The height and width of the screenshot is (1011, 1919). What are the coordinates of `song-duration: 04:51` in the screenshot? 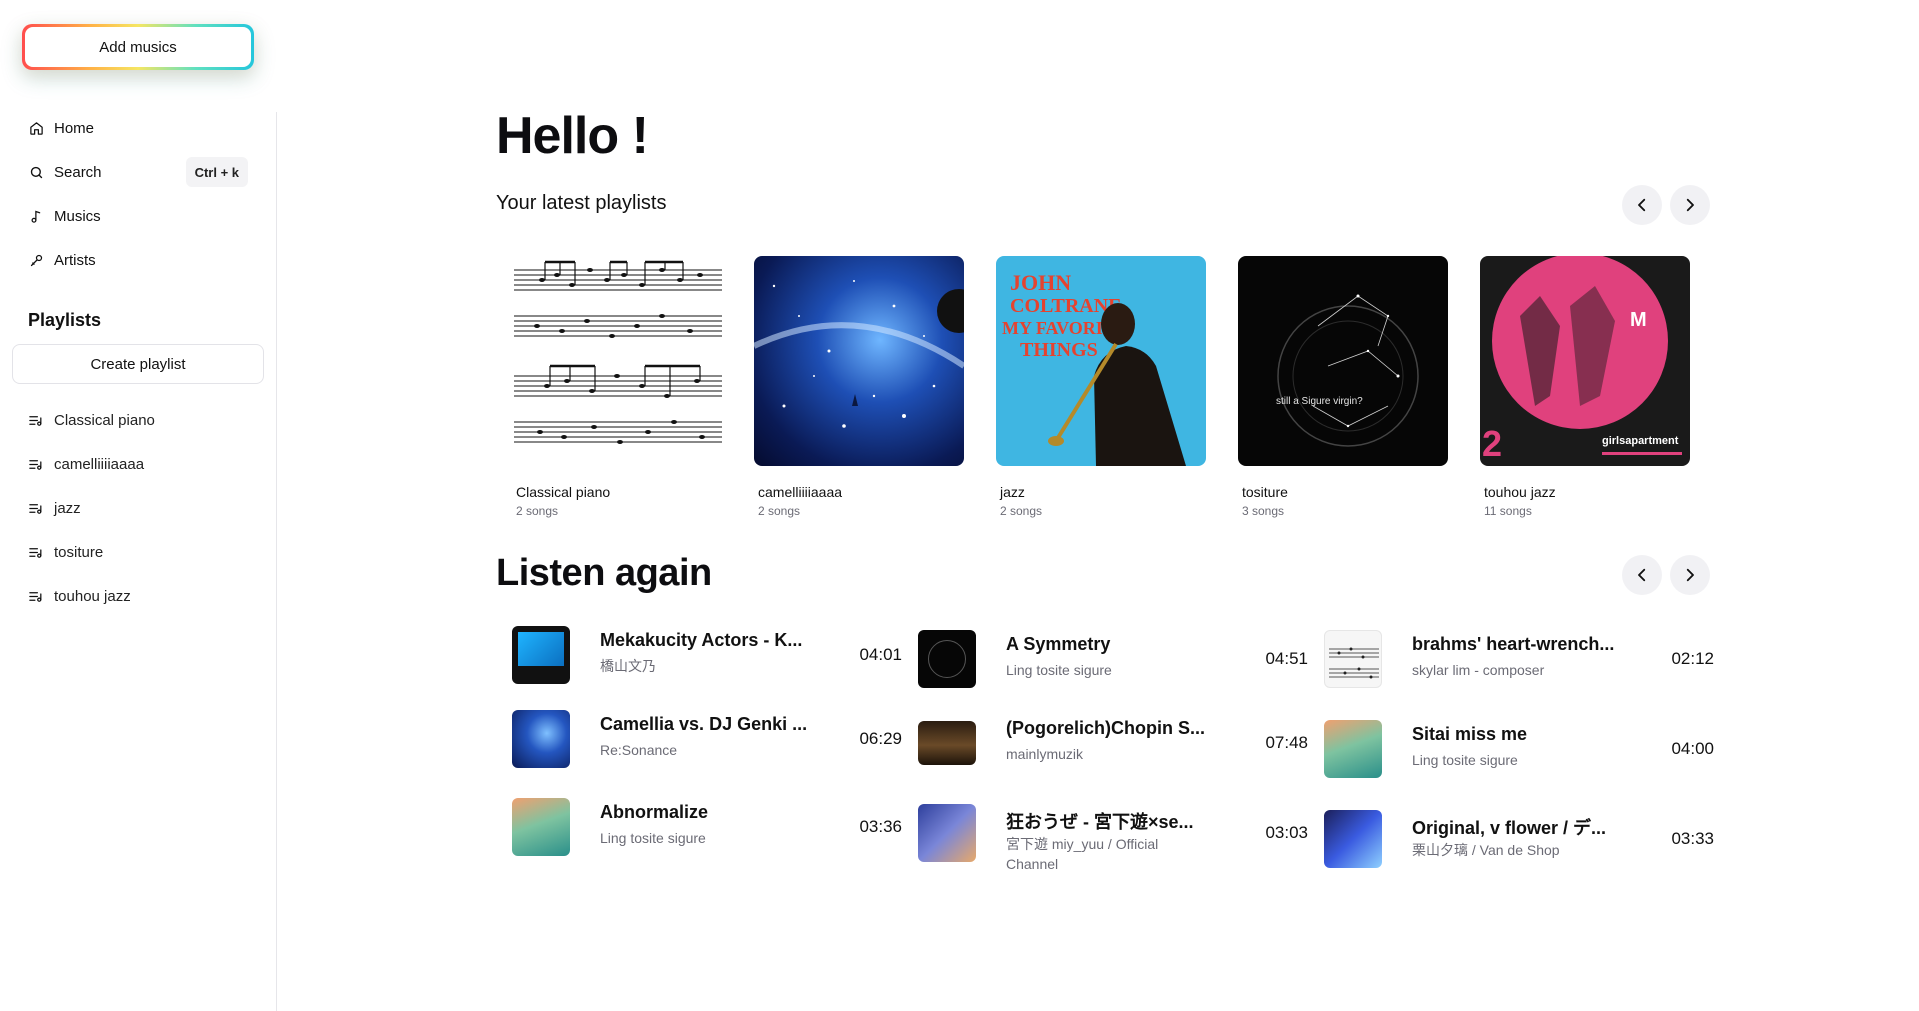 It's located at (1286, 658).